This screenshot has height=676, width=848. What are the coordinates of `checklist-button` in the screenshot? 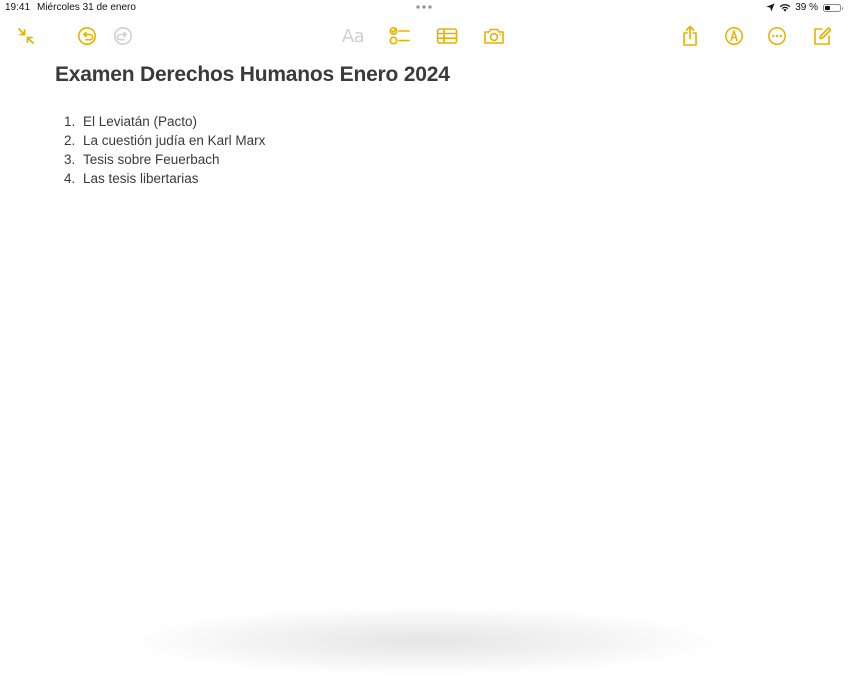 It's located at (400, 36).